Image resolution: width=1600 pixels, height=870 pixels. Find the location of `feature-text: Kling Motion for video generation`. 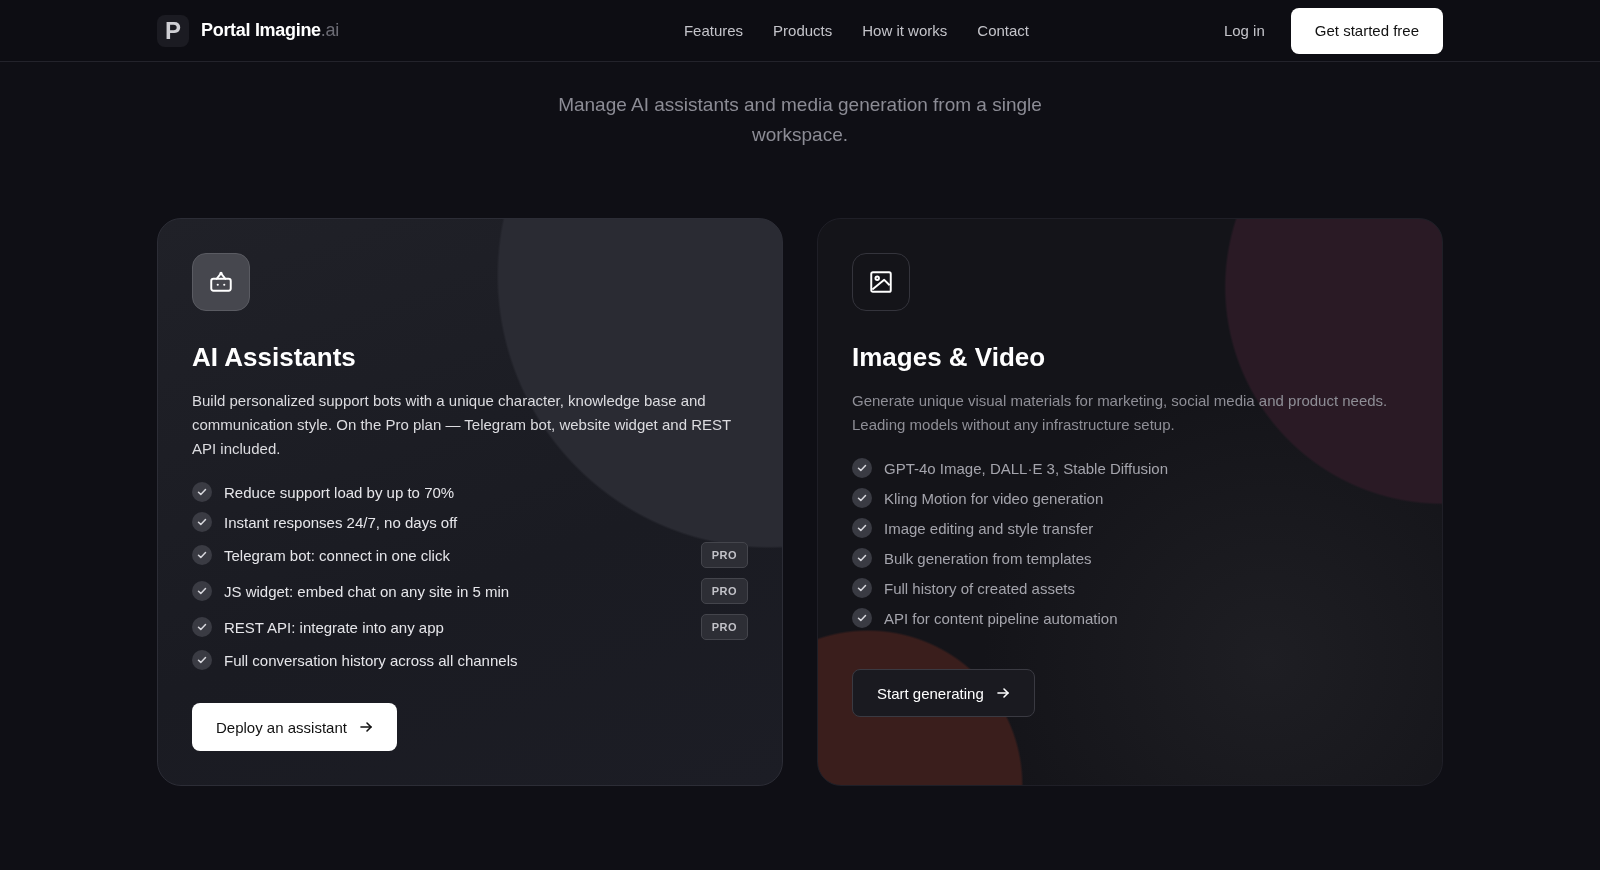

feature-text: Kling Motion for video generation is located at coordinates (994, 498).